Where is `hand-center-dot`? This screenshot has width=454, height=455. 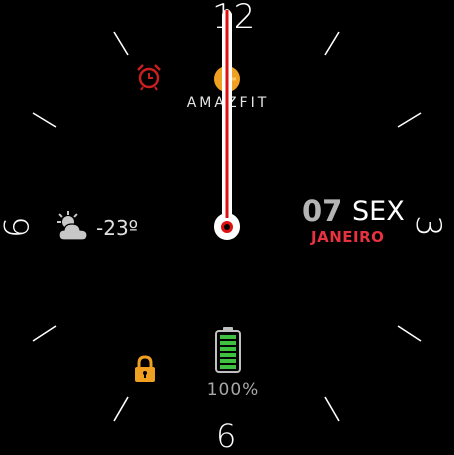
hand-center-dot is located at coordinates (227, 227).